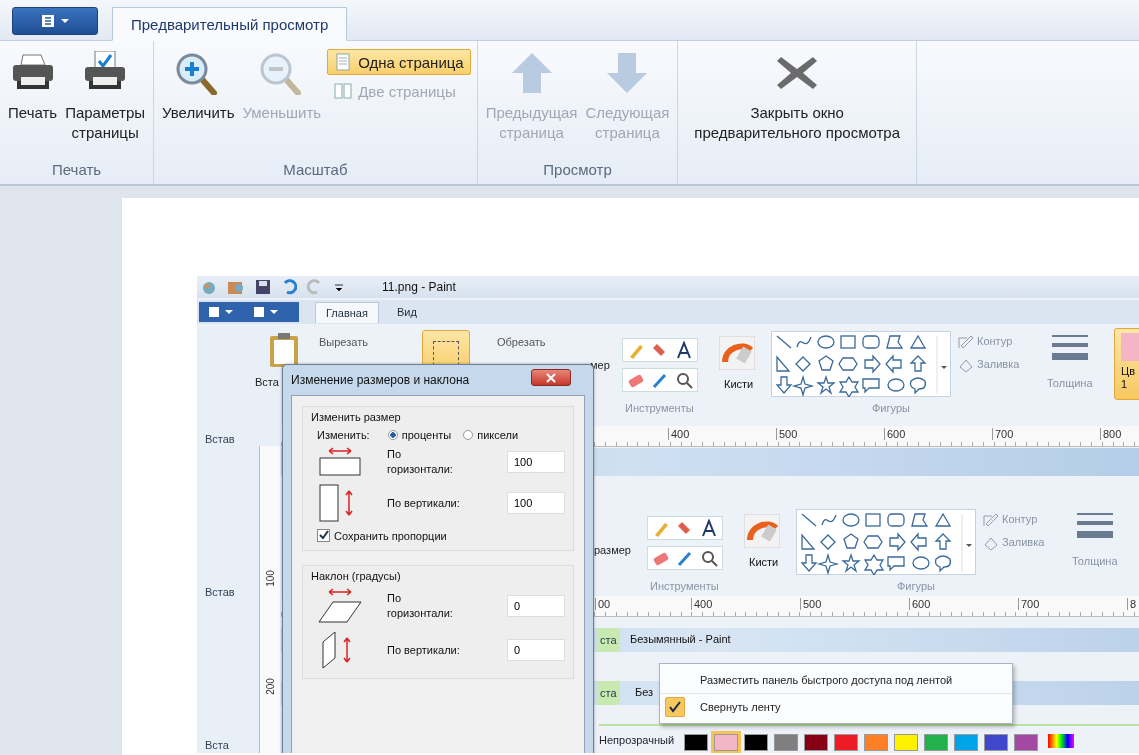 The height and width of the screenshot is (755, 1139). I want to click on paint-tab: Главная, so click(347, 312).